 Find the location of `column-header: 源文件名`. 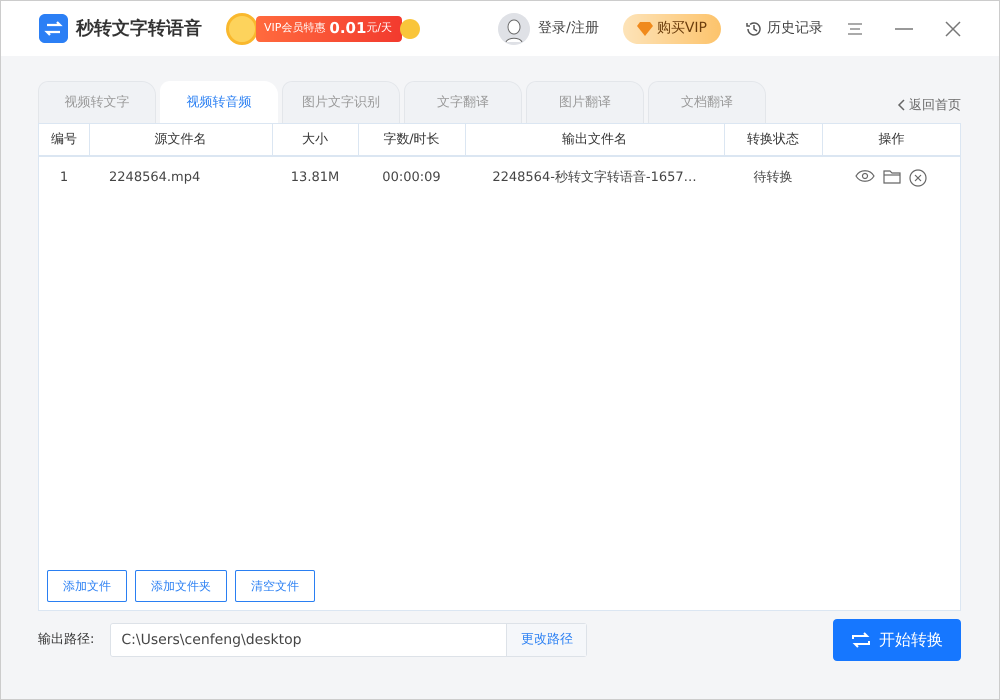

column-header: 源文件名 is located at coordinates (180, 140).